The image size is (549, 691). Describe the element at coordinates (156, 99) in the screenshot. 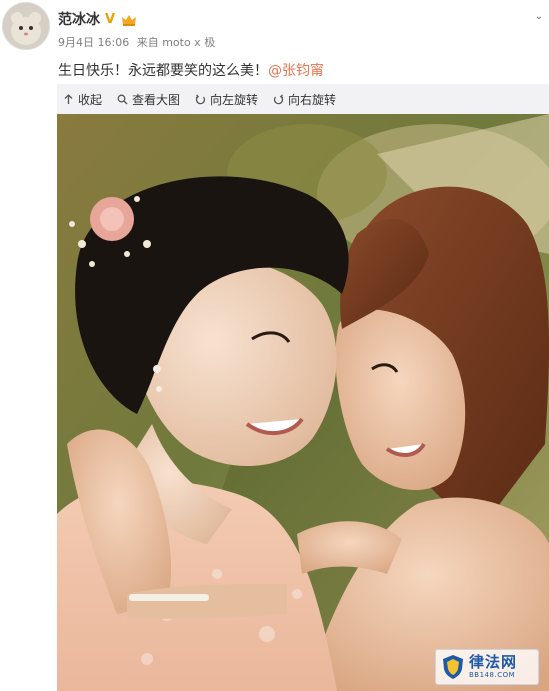

I see `view-large-label: 查看大图` at that location.